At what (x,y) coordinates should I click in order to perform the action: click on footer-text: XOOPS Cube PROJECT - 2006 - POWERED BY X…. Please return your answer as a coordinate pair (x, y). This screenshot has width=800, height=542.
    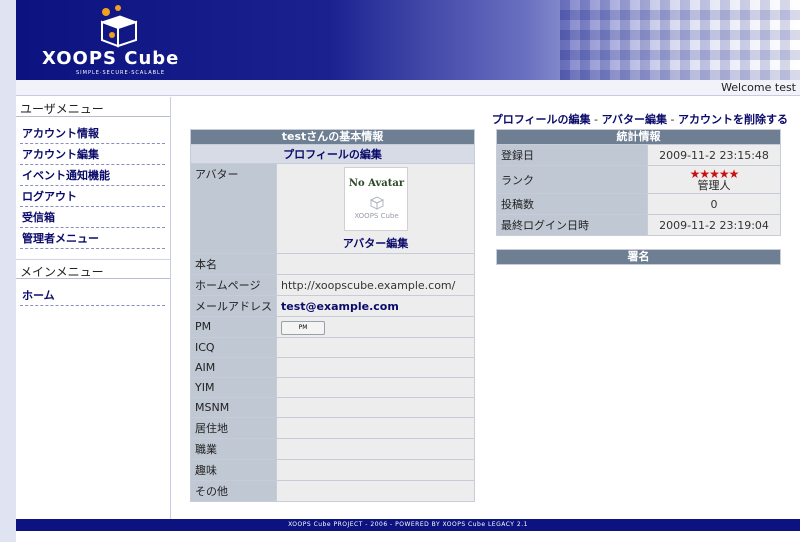
    Looking at the image, I should click on (408, 524).